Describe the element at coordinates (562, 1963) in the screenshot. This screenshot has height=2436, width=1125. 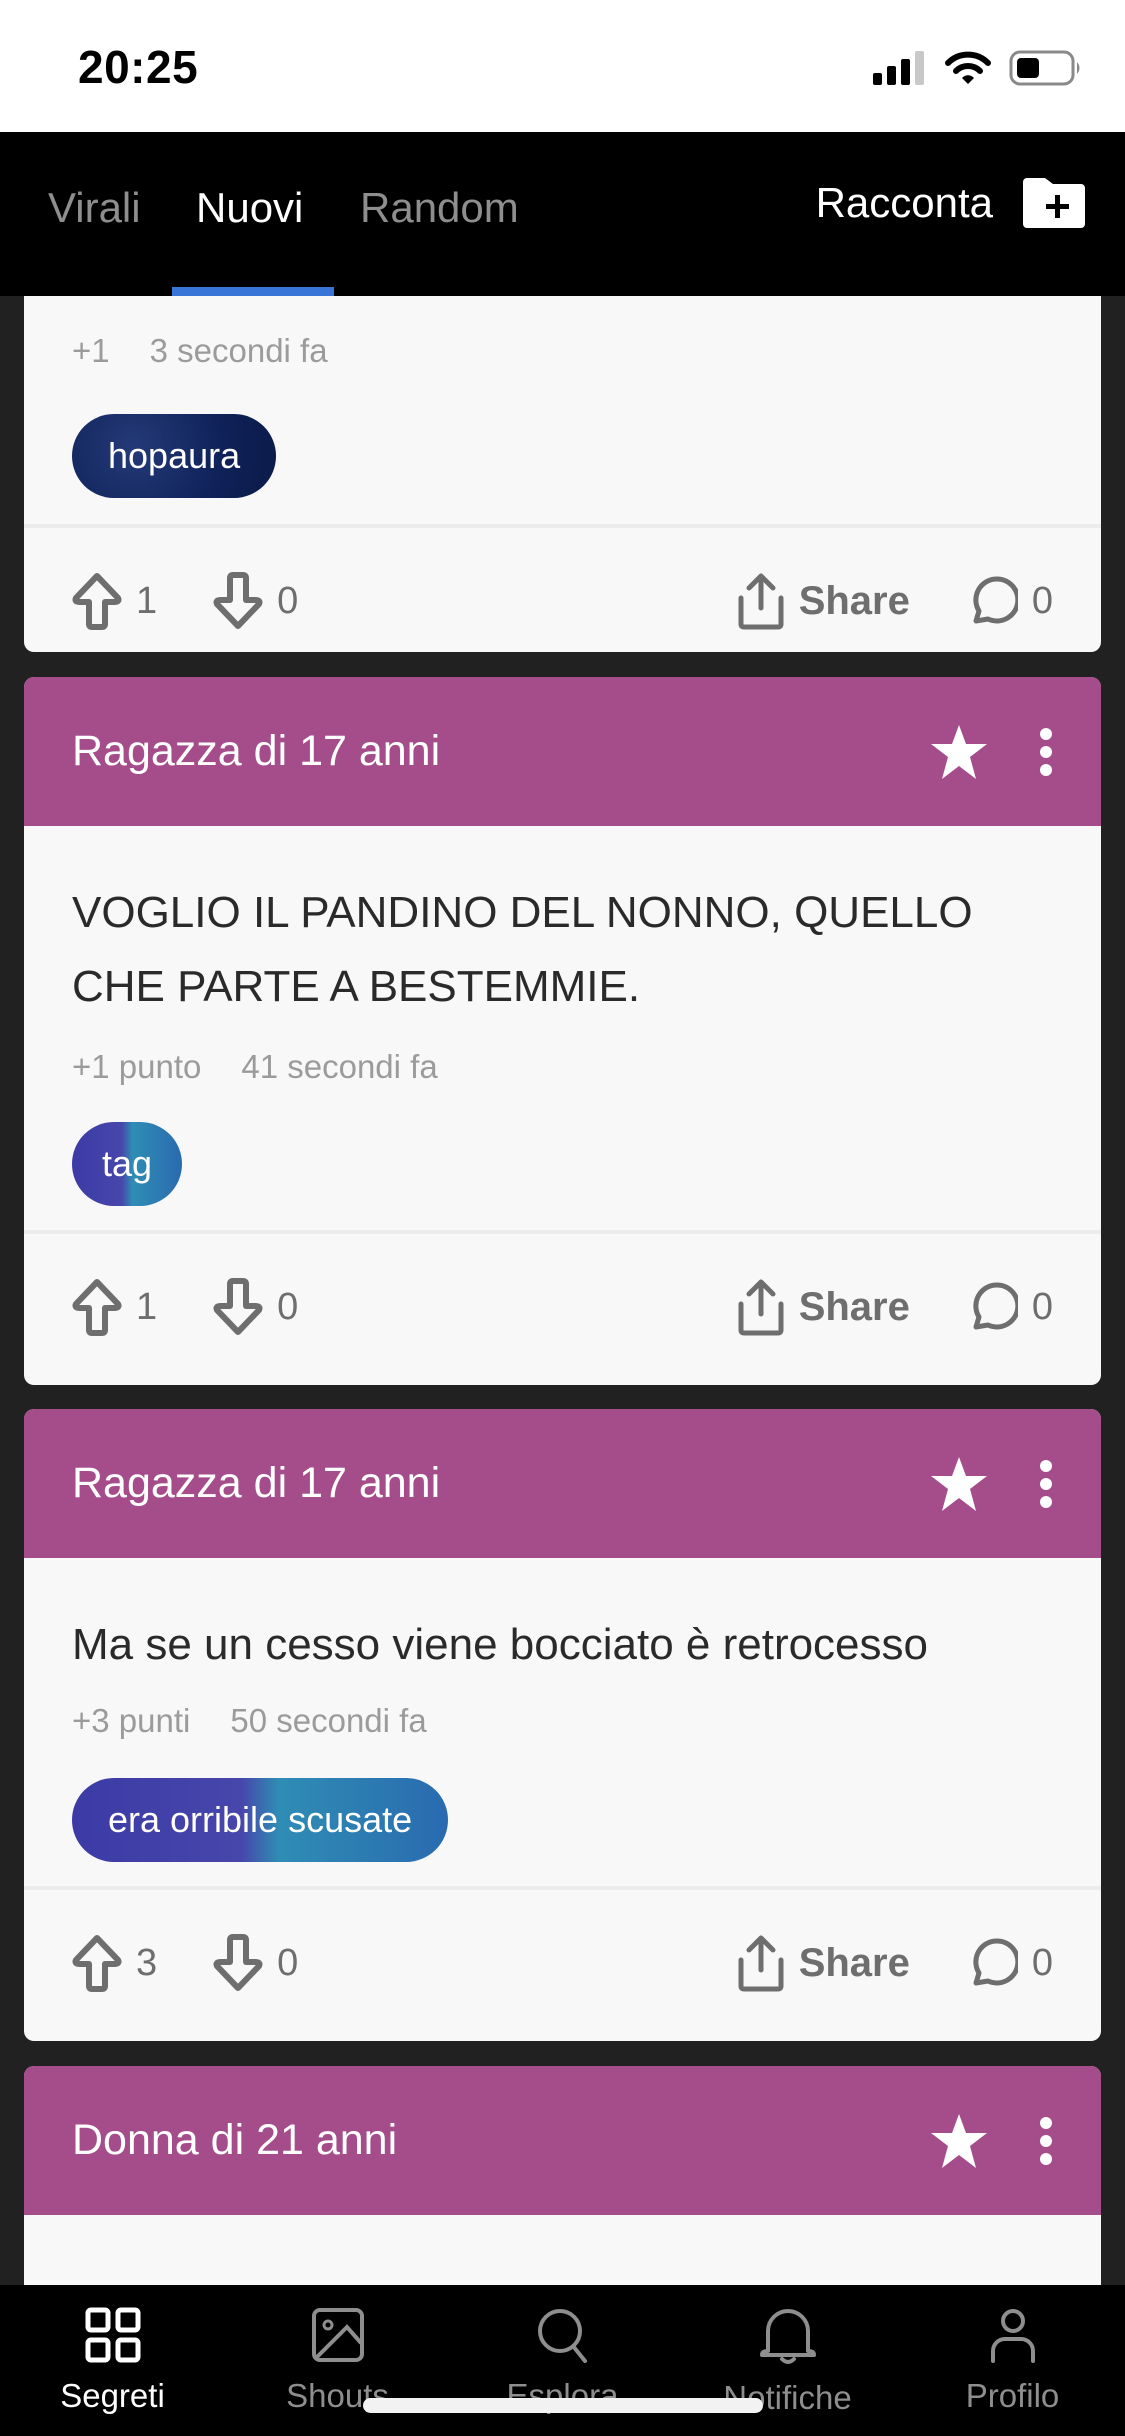
I see `post-actions: 3 0 Share 0` at that location.